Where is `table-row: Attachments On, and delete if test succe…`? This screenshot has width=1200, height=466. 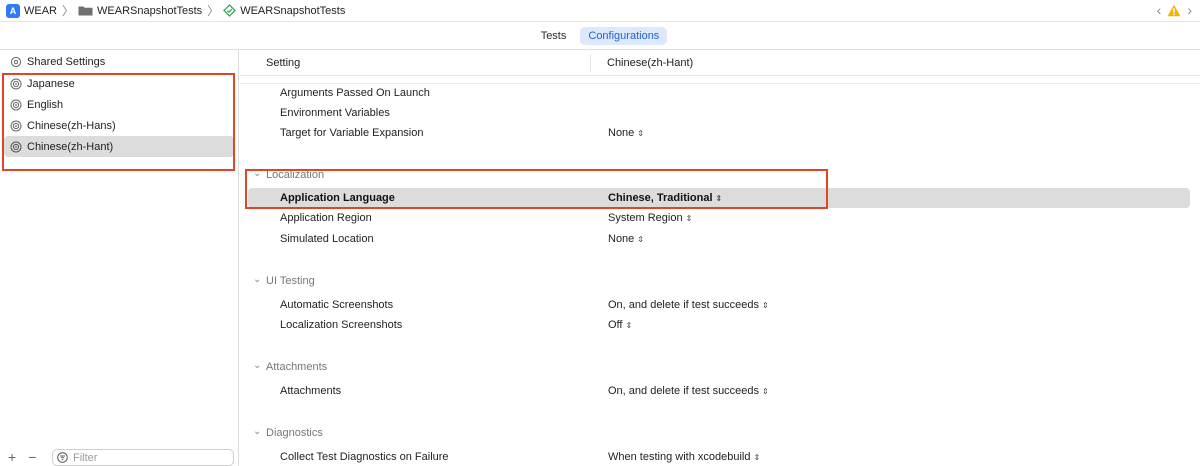
table-row: Attachments On, and delete if test succe… is located at coordinates (720, 391).